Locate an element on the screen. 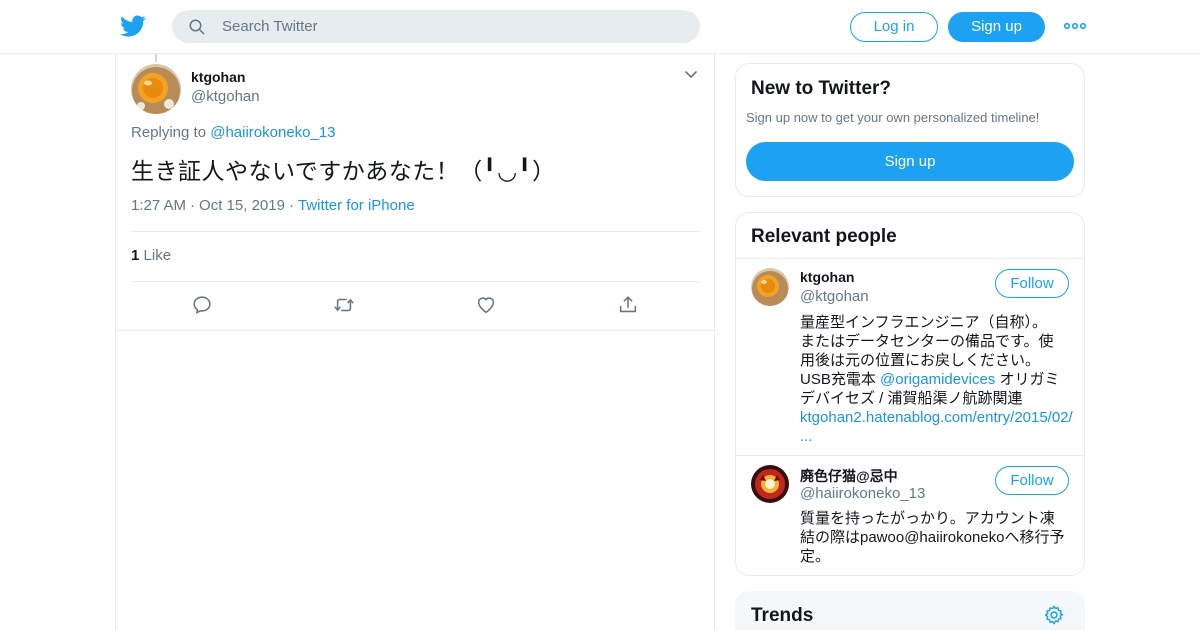  tweet-time: 1:27 AM is located at coordinates (158, 205).